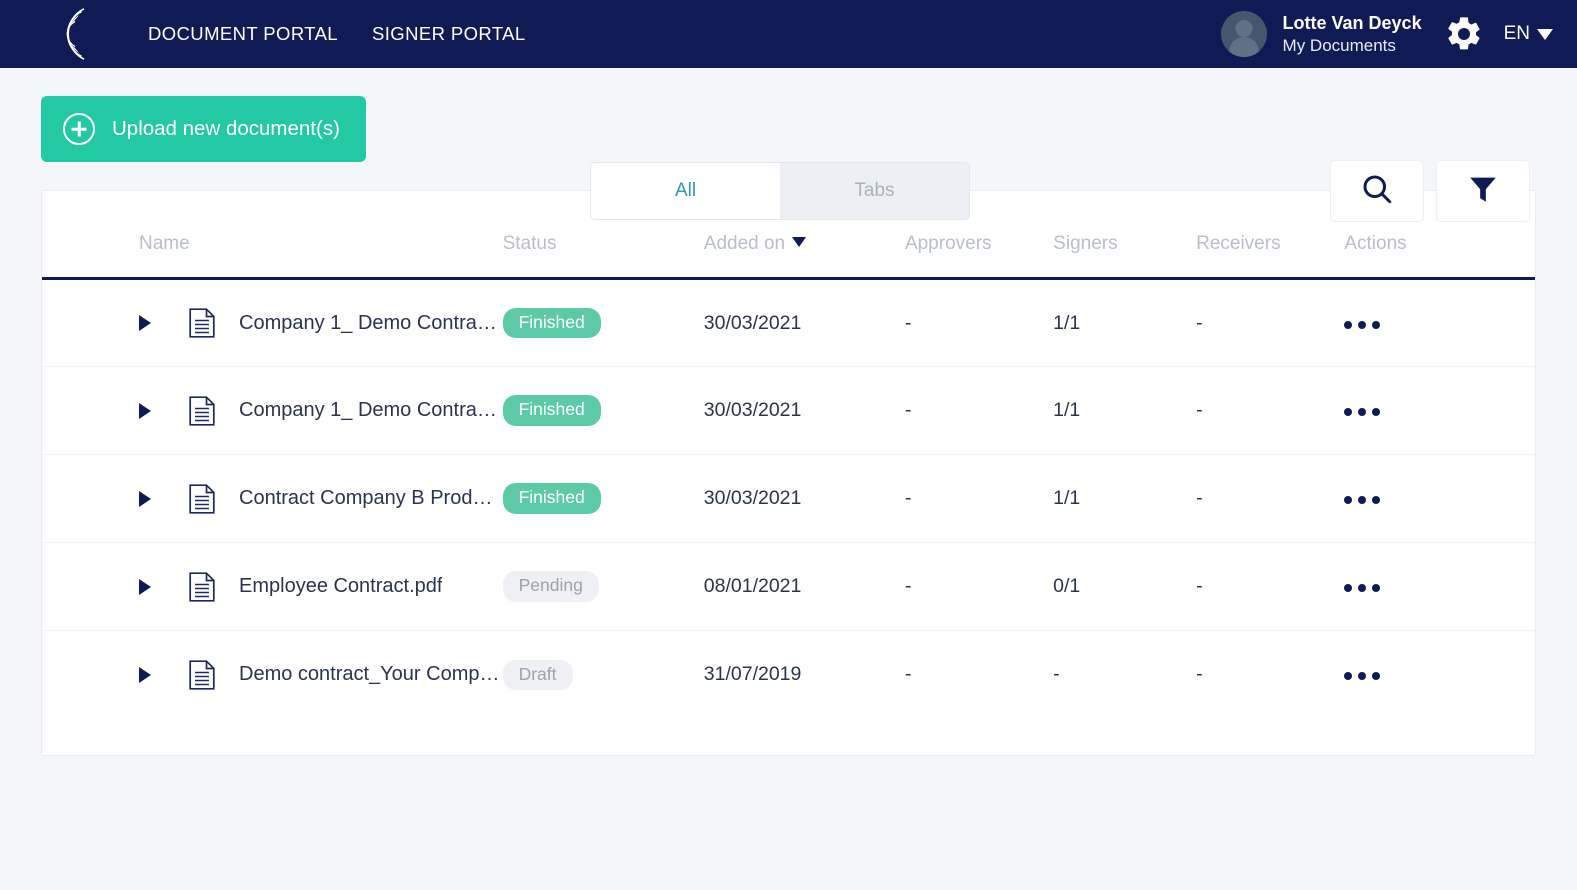  Describe the element at coordinates (1352, 23) in the screenshot. I see `user-name: Lotte Van Deyck` at that location.